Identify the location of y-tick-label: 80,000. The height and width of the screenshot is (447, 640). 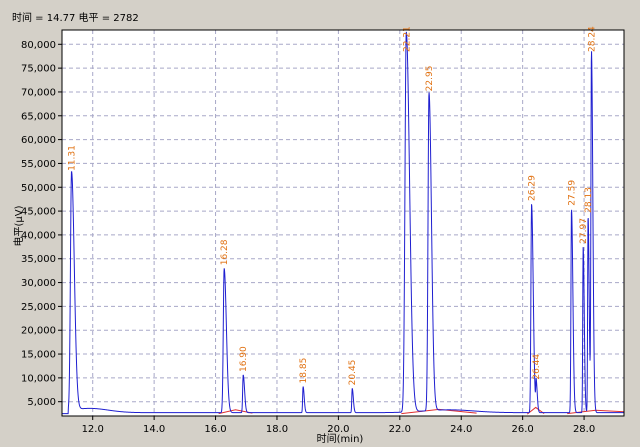
(38, 45).